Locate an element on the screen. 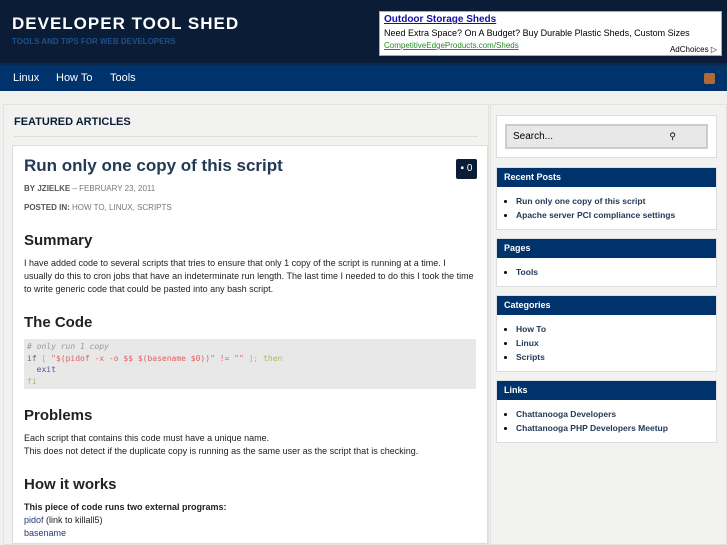 This screenshot has height=545, width=727. section-title: FEATURED ARTICLES is located at coordinates (72, 122).